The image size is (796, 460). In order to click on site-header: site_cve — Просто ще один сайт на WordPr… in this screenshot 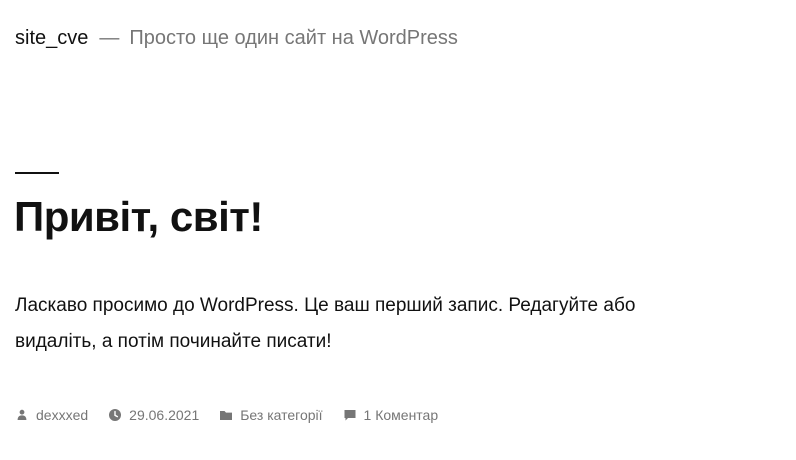, I will do `click(236, 38)`.